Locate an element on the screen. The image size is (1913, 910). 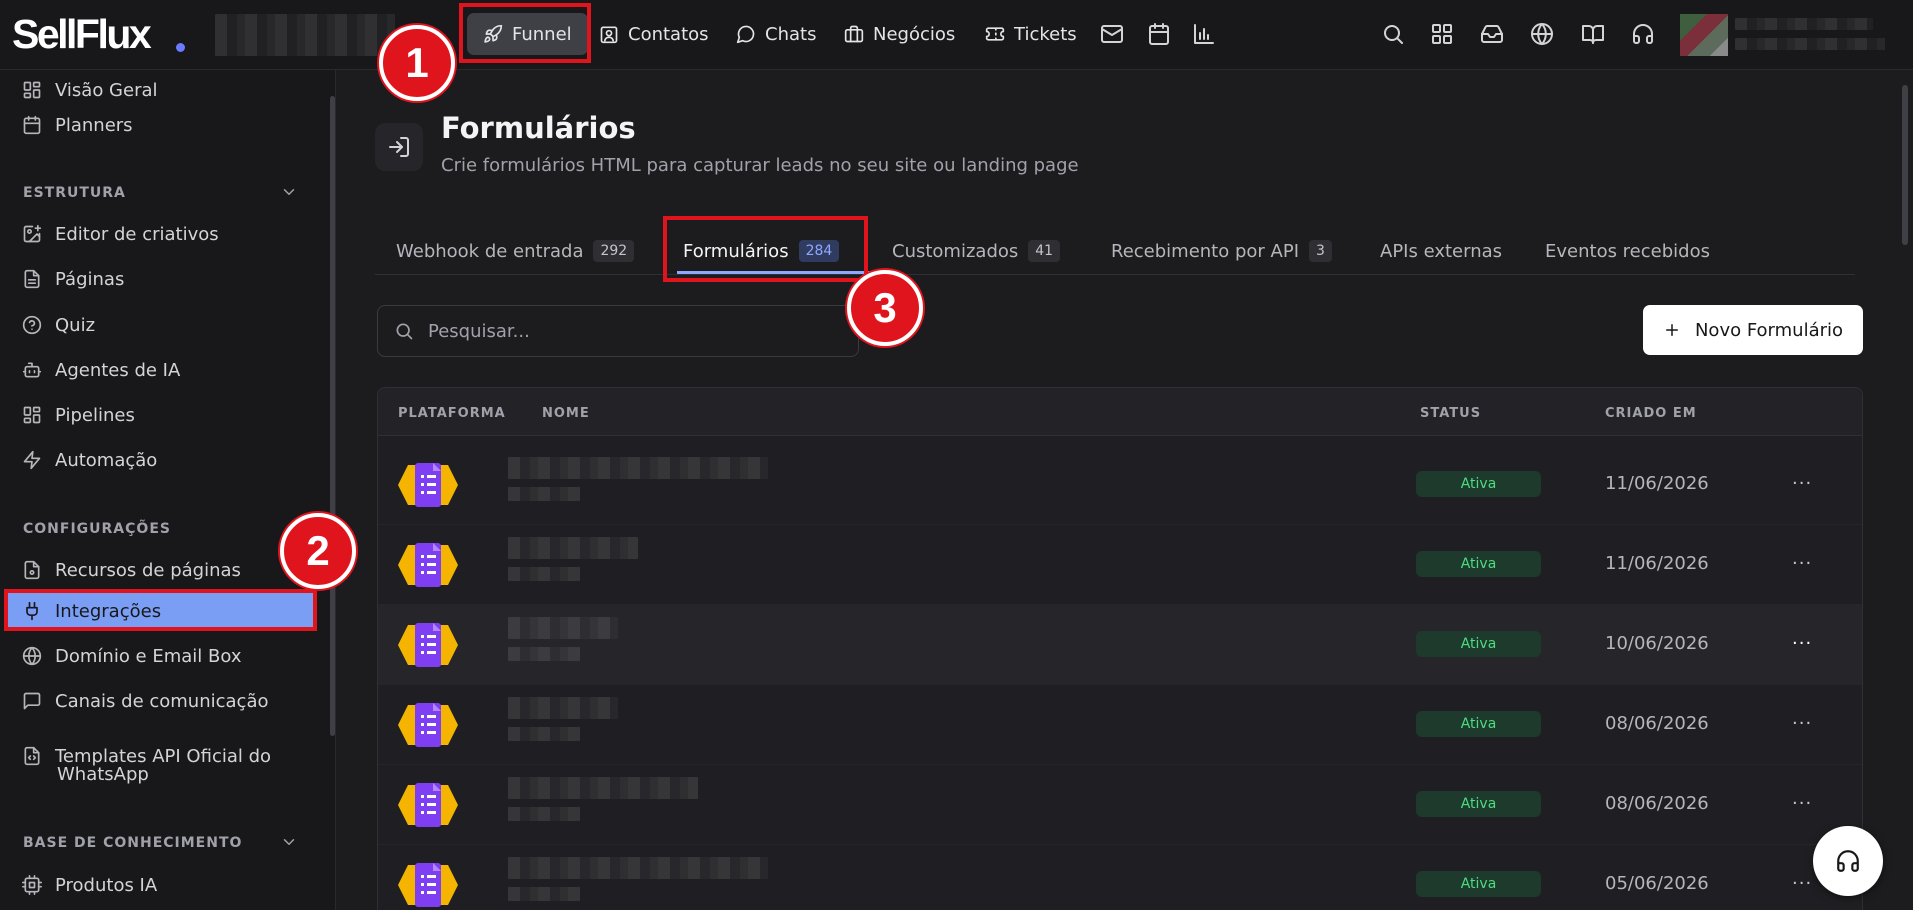
tab-webhook-de-entrada: Webhook de entrada 292 is located at coordinates (515, 251).